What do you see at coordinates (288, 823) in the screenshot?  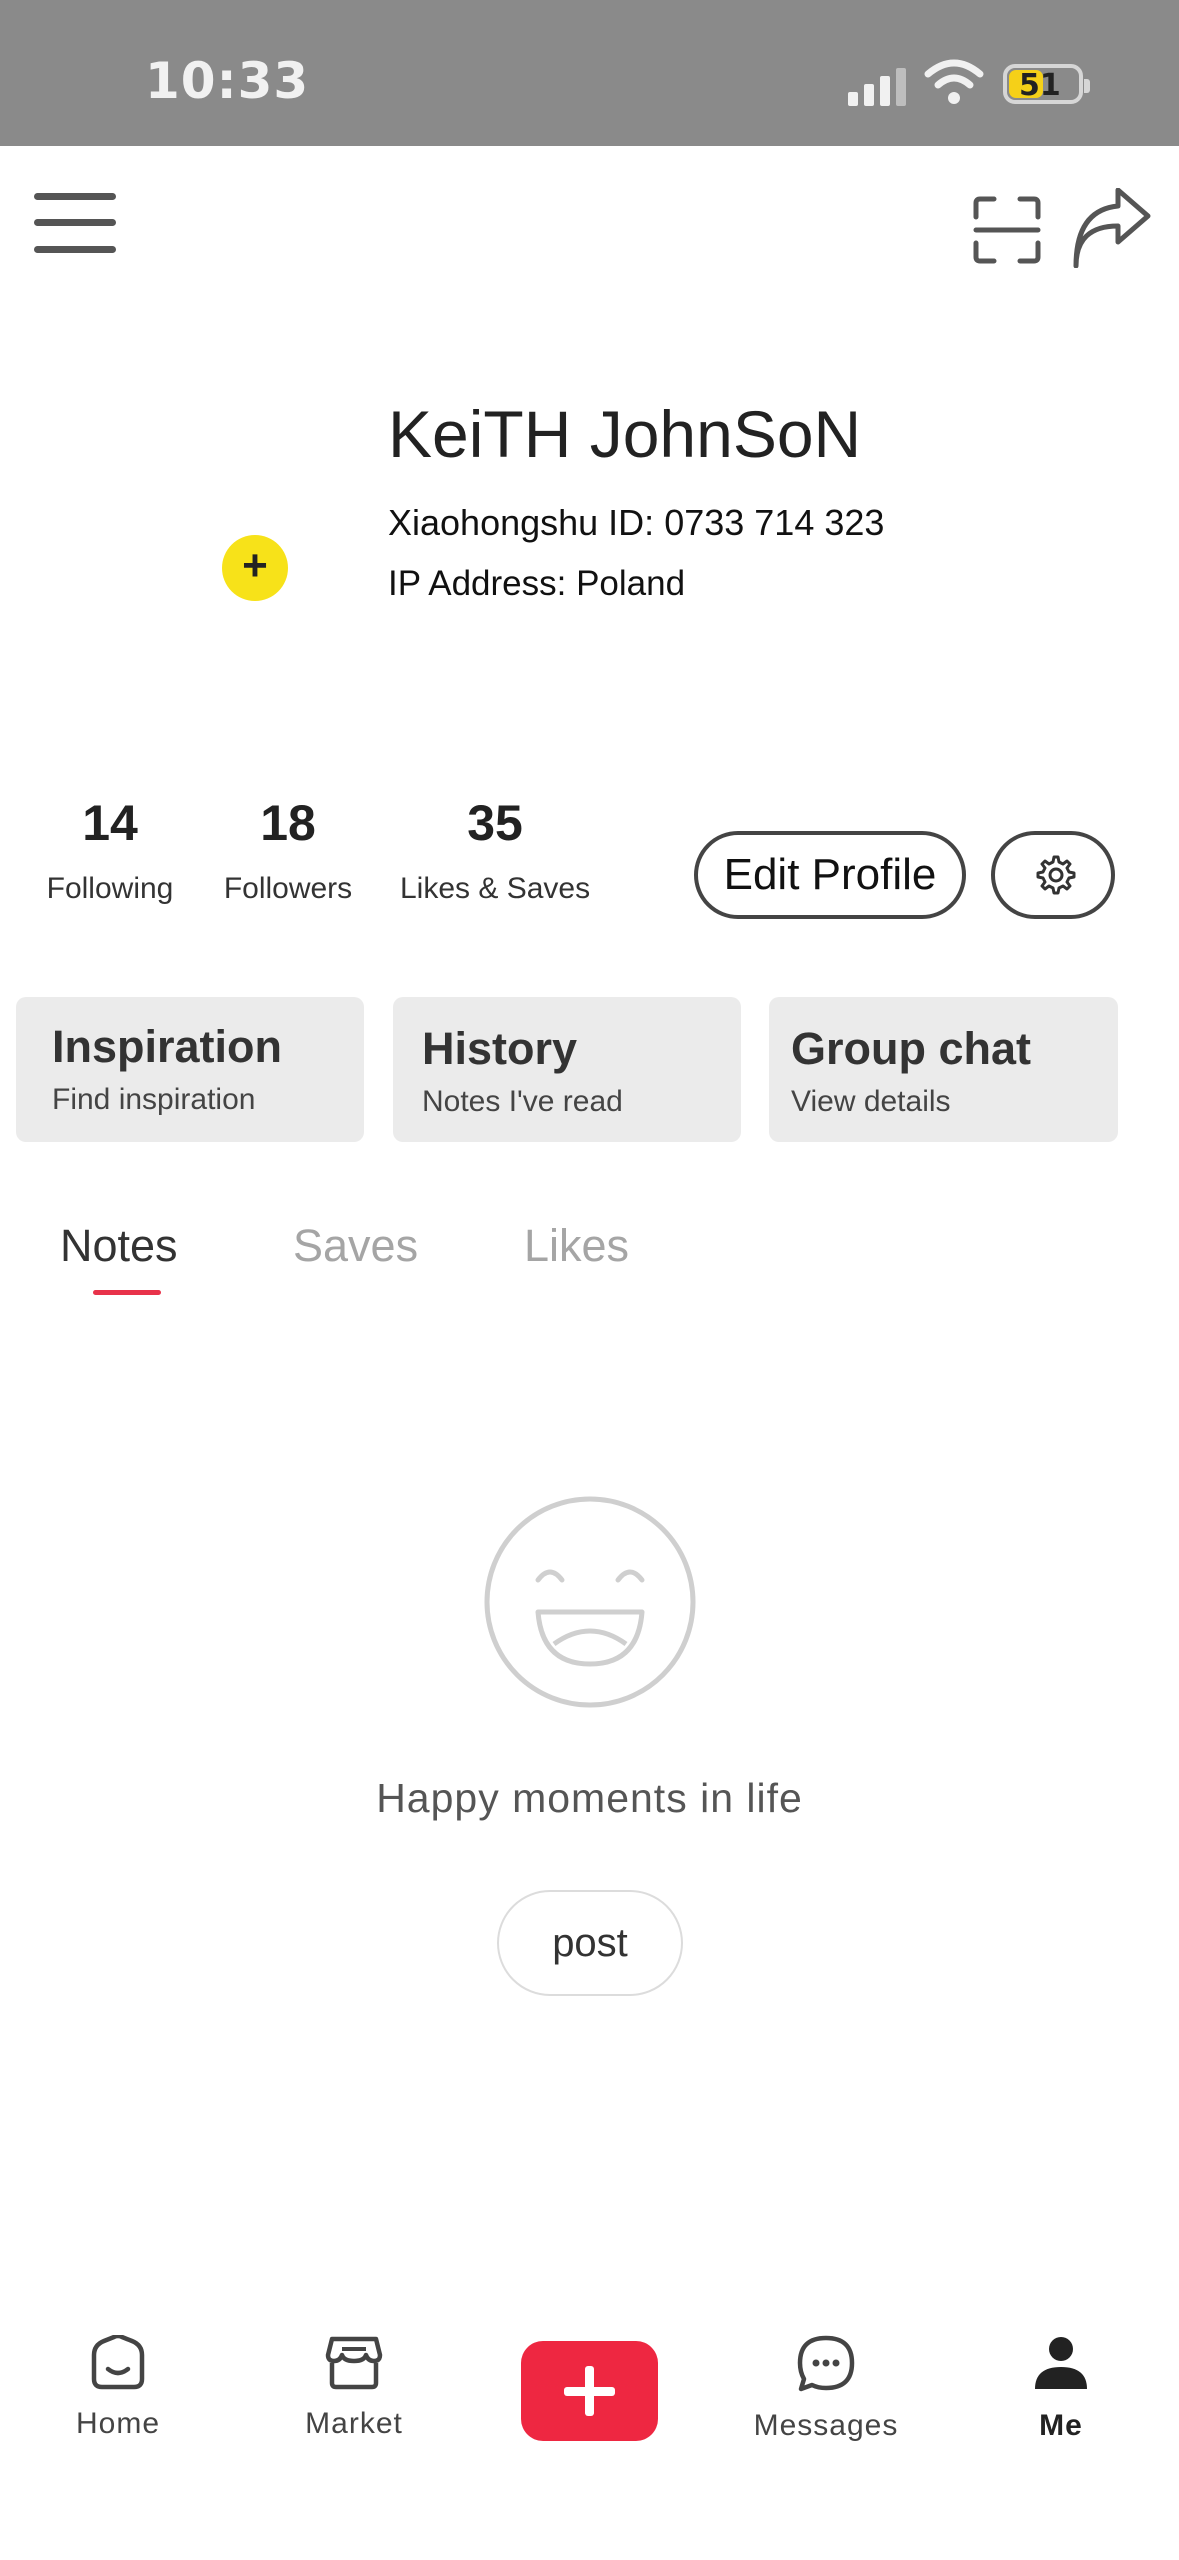 I see `followers-count: 18` at bounding box center [288, 823].